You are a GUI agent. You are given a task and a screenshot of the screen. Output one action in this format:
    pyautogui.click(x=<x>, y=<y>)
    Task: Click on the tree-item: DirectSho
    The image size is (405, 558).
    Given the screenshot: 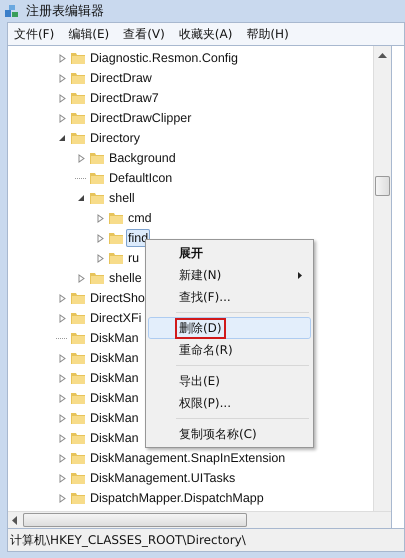 What is the action you would take?
    pyautogui.click(x=117, y=298)
    